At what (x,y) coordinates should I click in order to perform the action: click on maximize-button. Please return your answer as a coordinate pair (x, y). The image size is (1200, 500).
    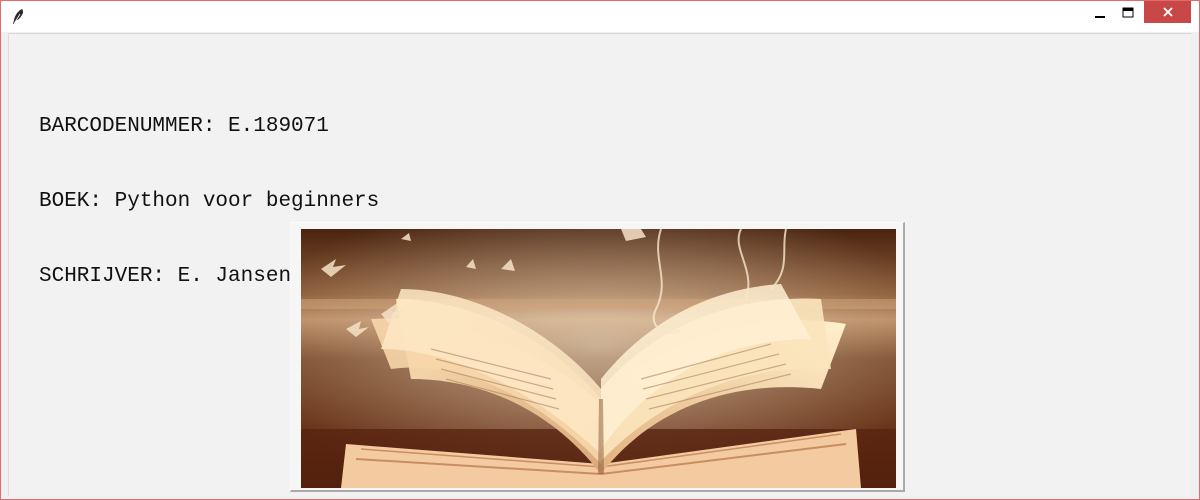
    Looking at the image, I should click on (1128, 13).